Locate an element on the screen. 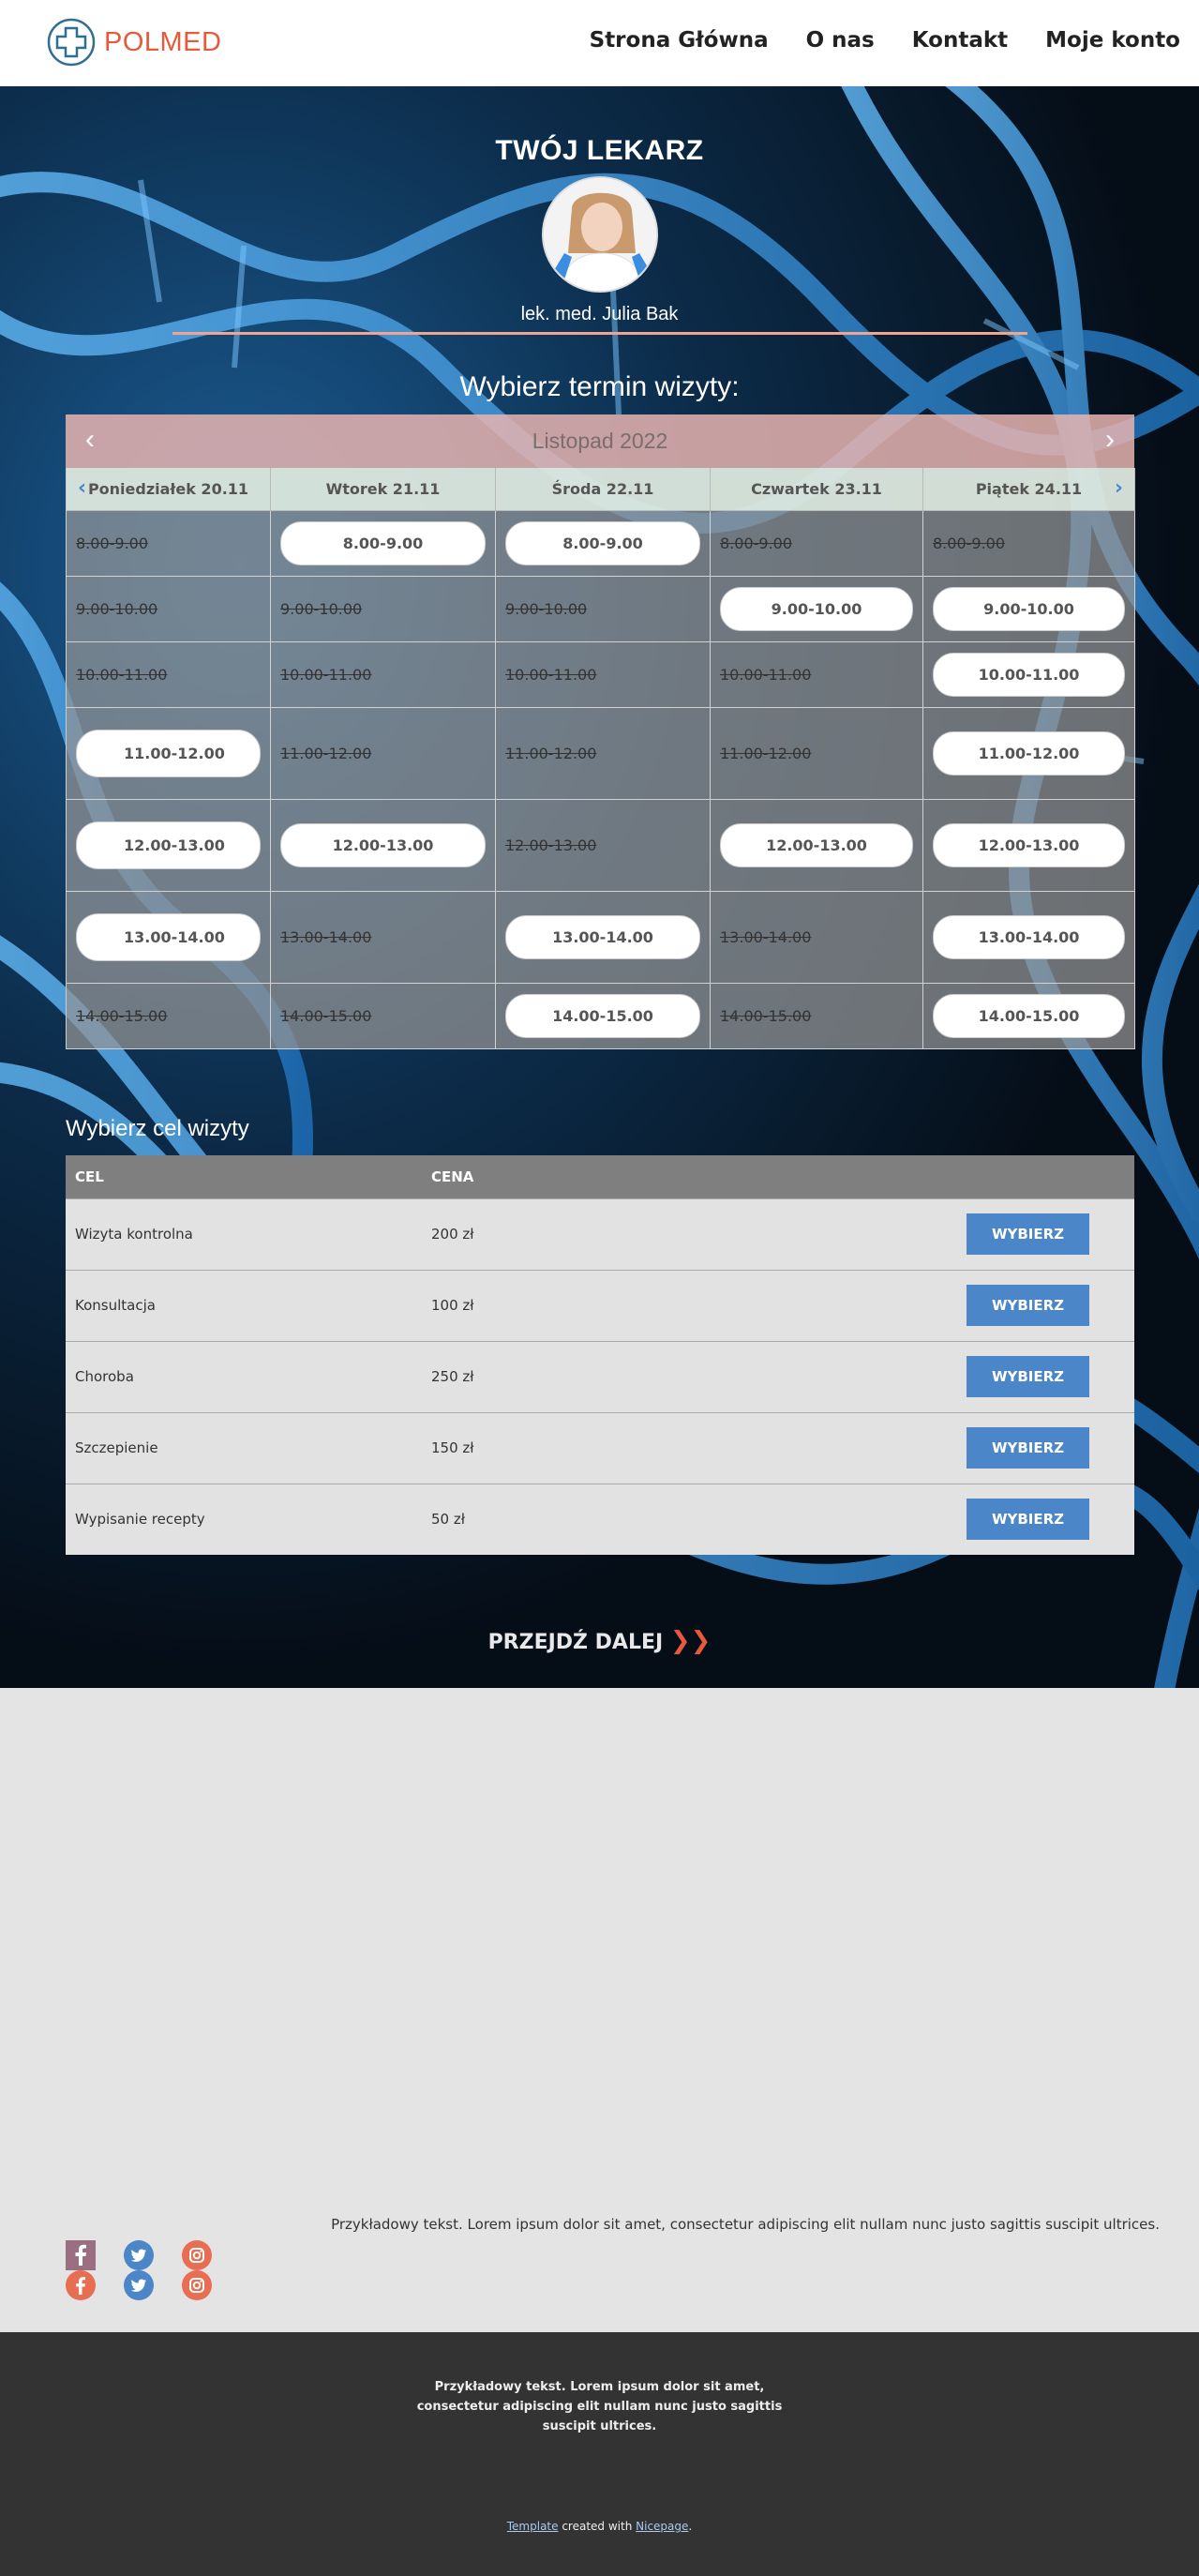  day-header: Środa 22.11 is located at coordinates (603, 489).